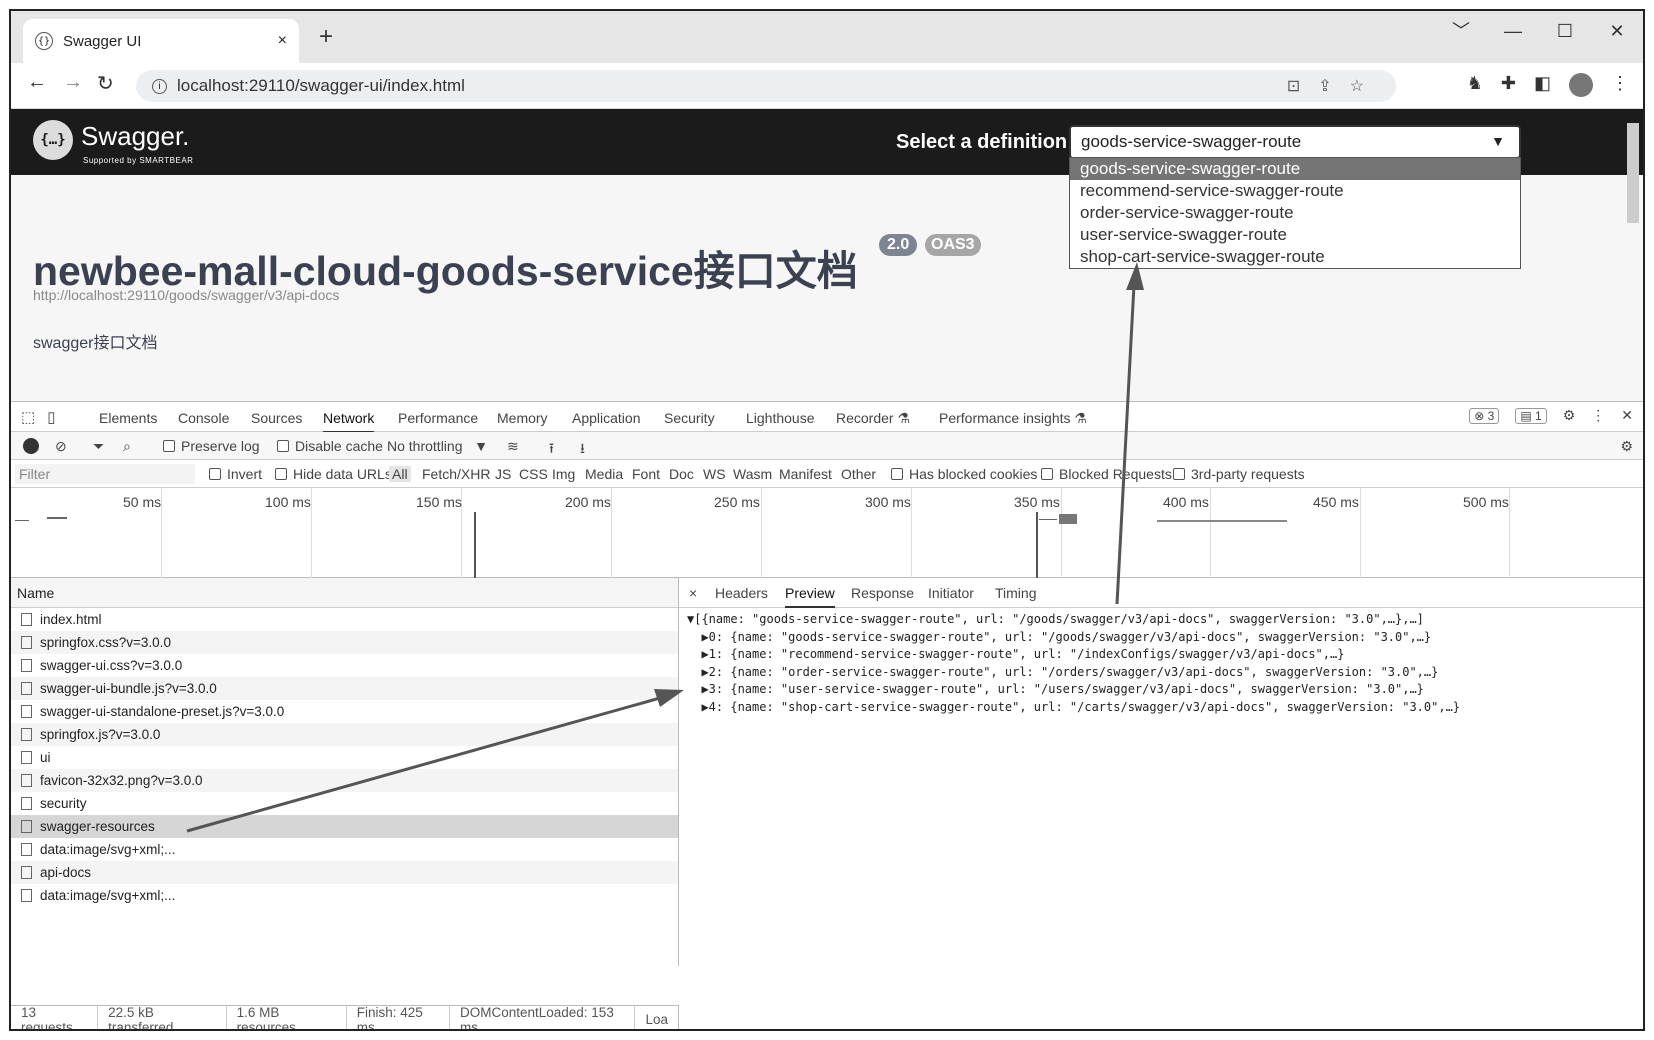 The image size is (1654, 1040). I want to click on menu-kebab-icon: ⋮, so click(1620, 85).